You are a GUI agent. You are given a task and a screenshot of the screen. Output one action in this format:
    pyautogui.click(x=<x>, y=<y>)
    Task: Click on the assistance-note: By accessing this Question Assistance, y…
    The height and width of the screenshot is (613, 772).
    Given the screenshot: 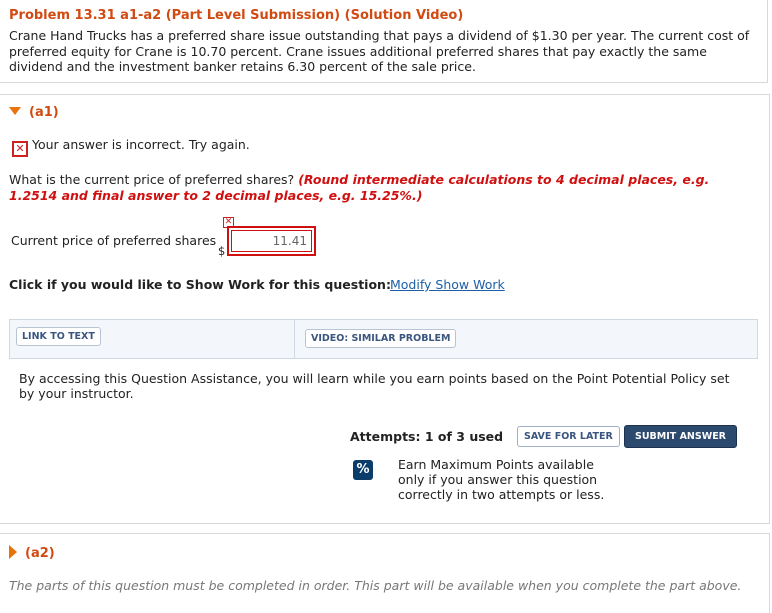 What is the action you would take?
    pyautogui.click(x=374, y=386)
    